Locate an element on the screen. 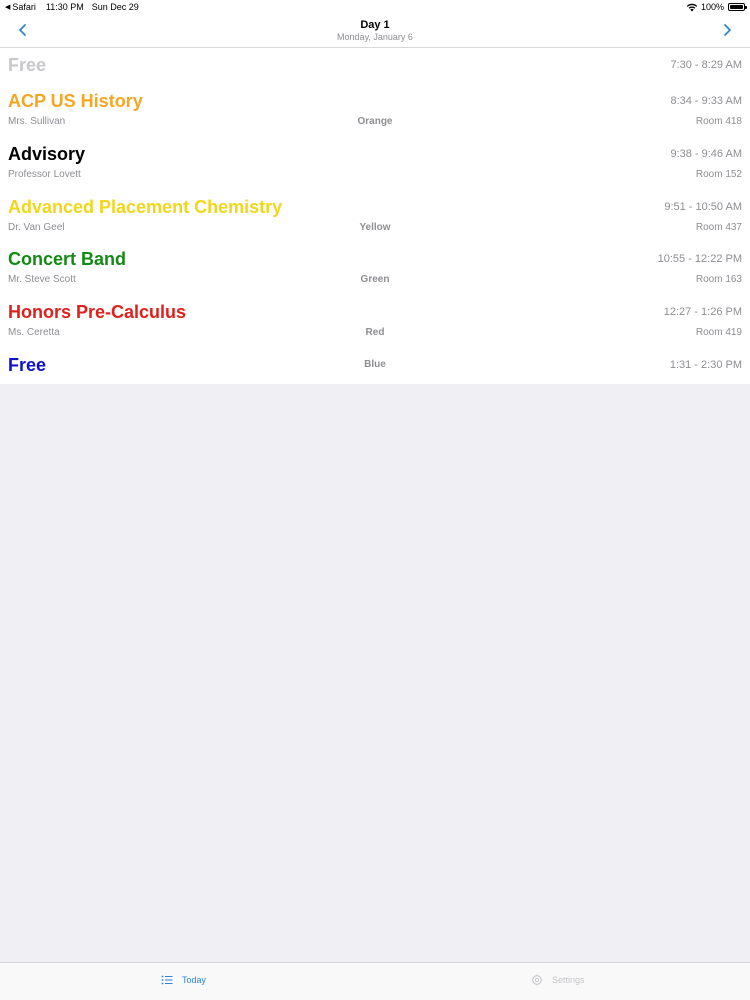 This screenshot has width=750, height=1000. status-date: Sun Dec 29 is located at coordinates (115, 7).